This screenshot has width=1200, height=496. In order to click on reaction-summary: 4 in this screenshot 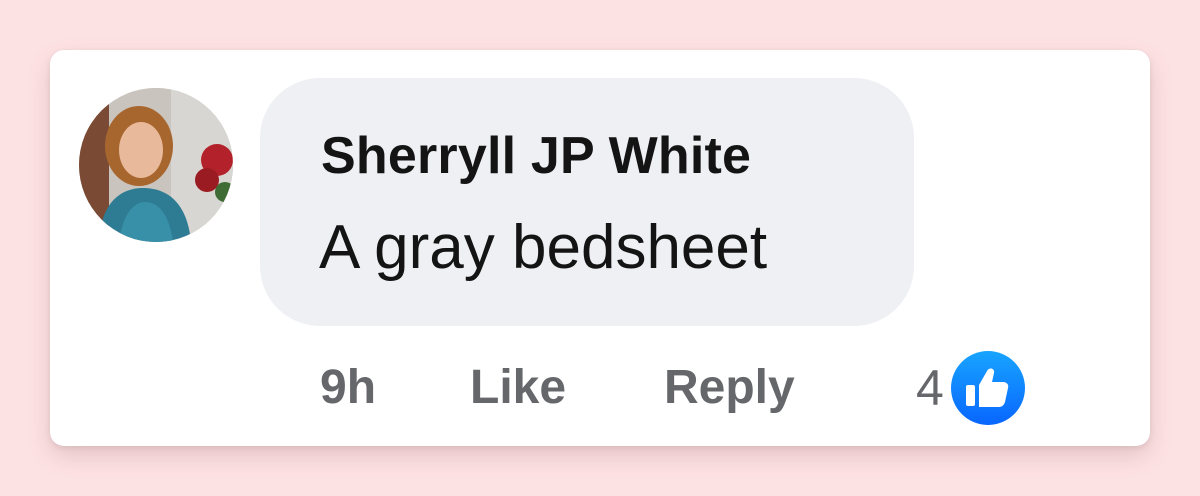, I will do `click(973, 388)`.